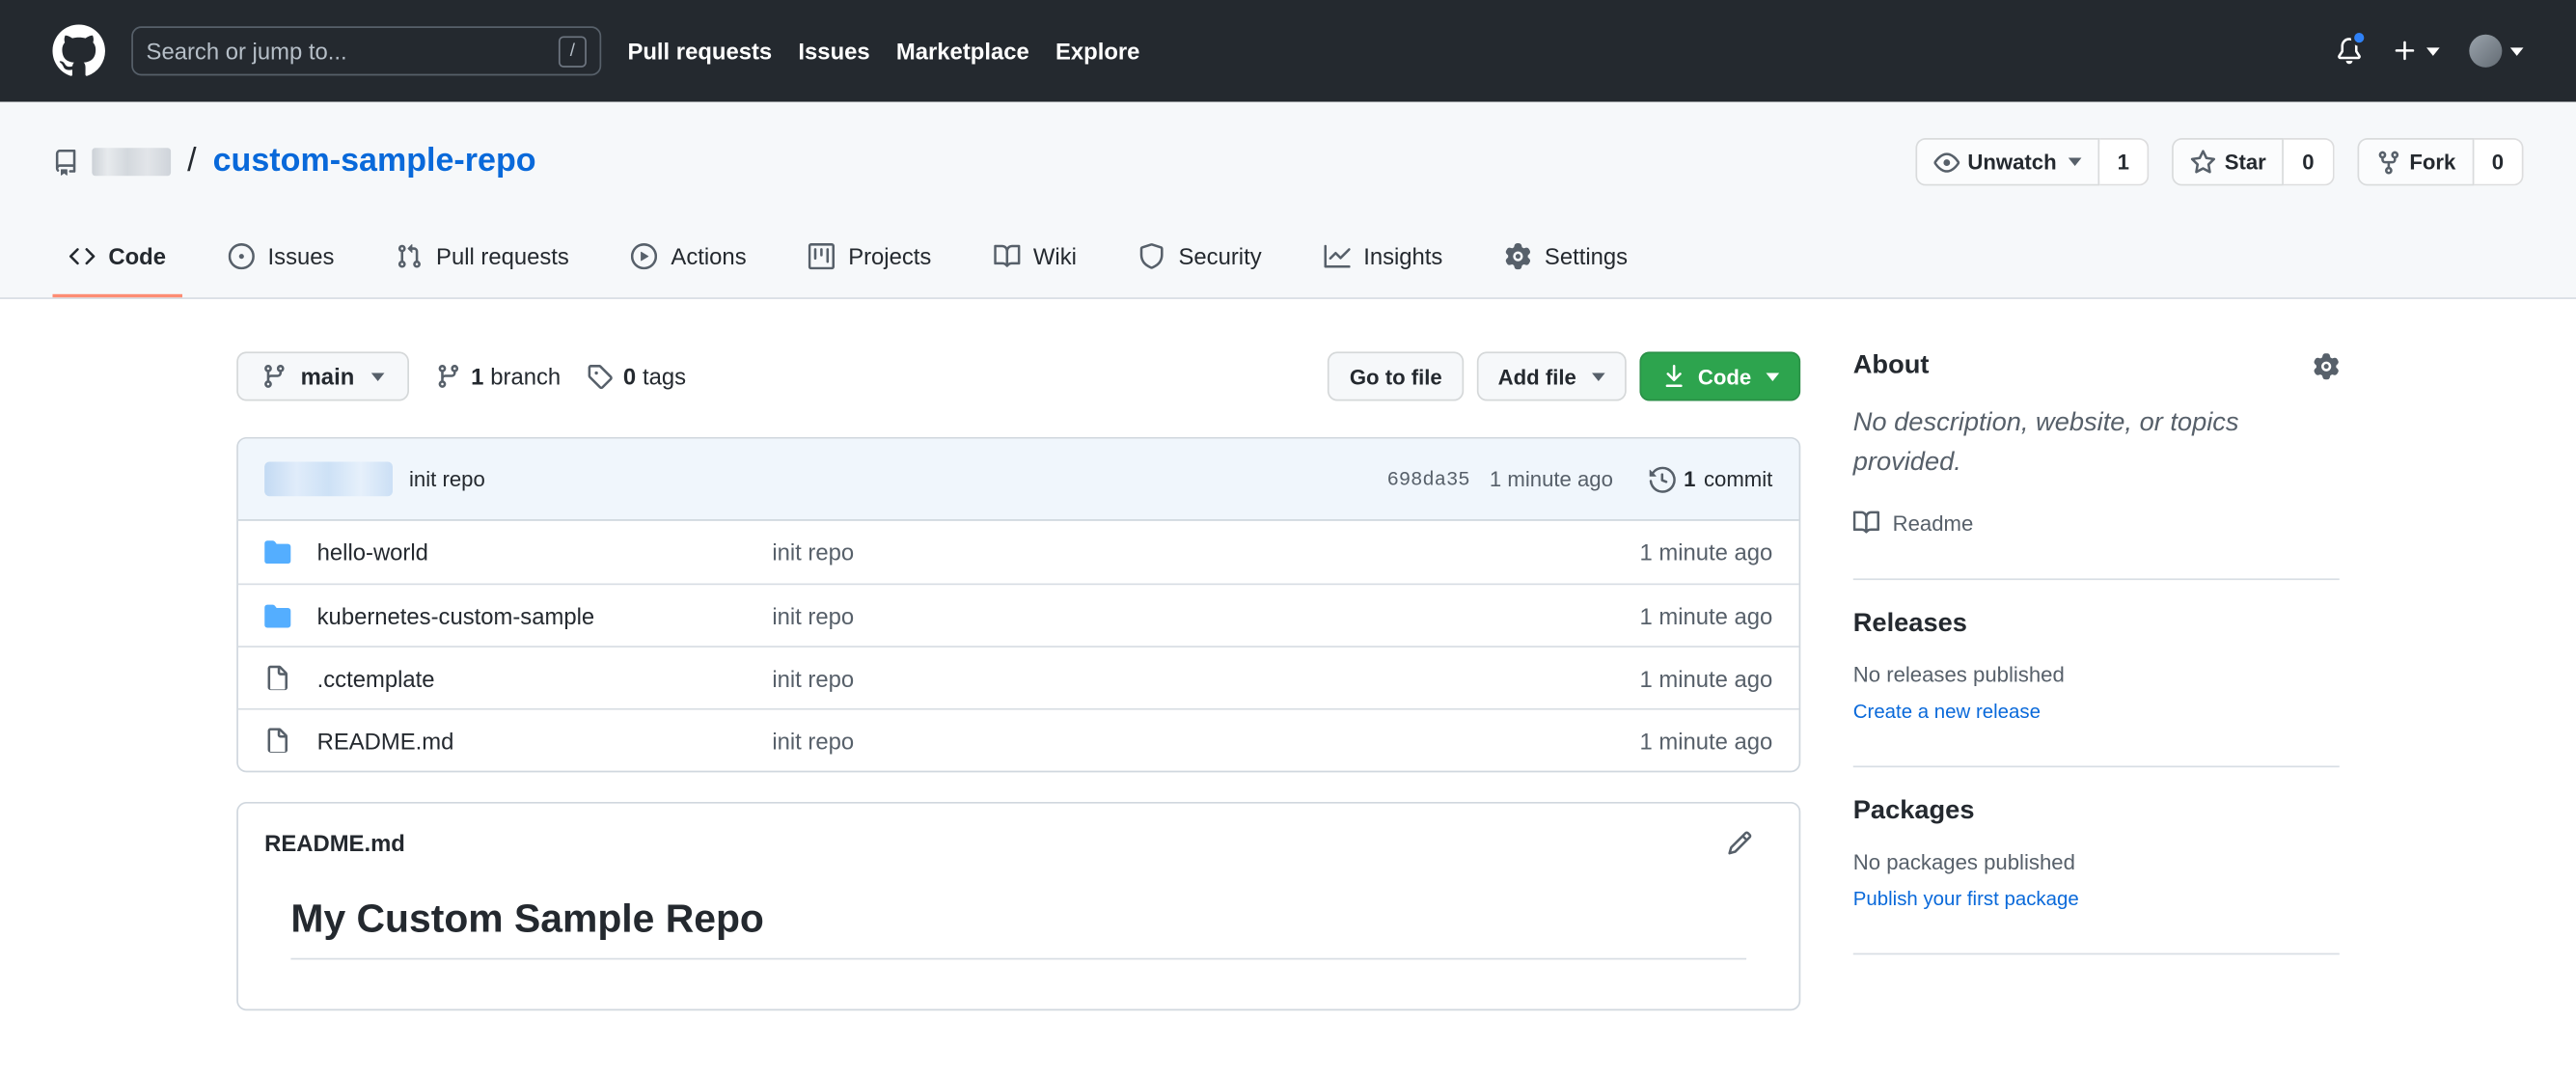 The width and height of the screenshot is (2576, 1076). I want to click on git-pull-request-icon, so click(410, 256).